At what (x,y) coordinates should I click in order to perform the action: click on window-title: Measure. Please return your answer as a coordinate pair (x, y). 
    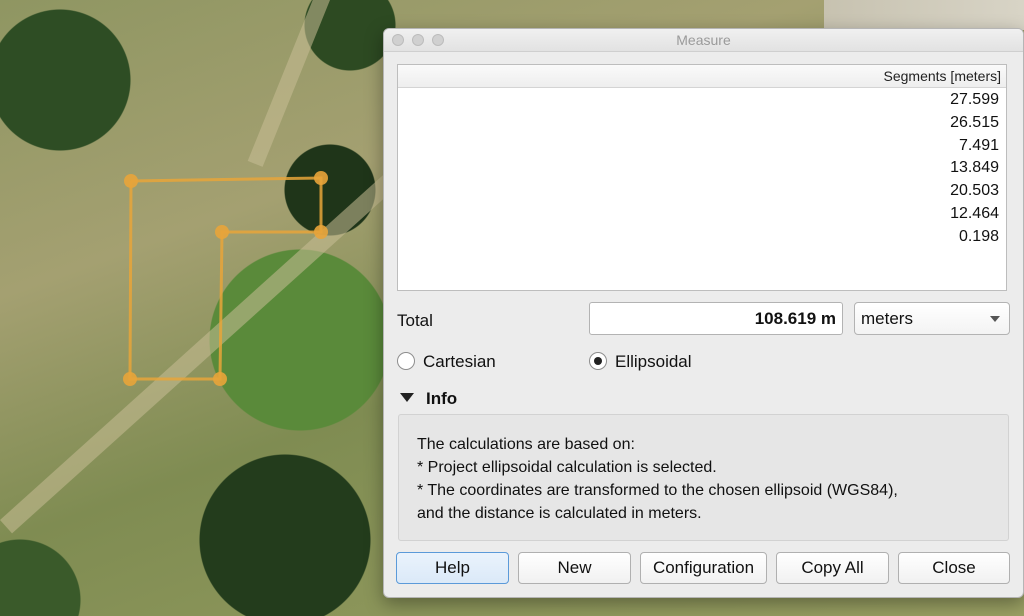
    Looking at the image, I should click on (703, 40).